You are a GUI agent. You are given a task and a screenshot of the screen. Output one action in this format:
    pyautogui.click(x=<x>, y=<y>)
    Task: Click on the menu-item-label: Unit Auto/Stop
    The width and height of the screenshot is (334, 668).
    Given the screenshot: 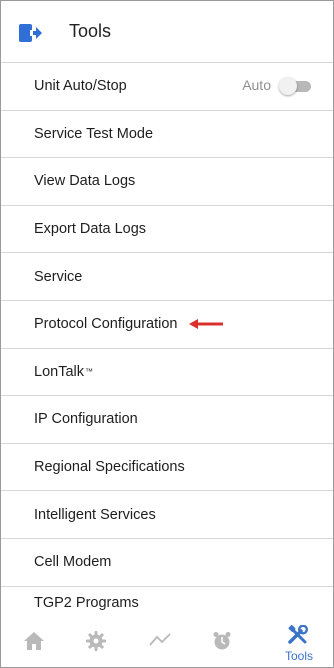 What is the action you would take?
    pyautogui.click(x=80, y=86)
    